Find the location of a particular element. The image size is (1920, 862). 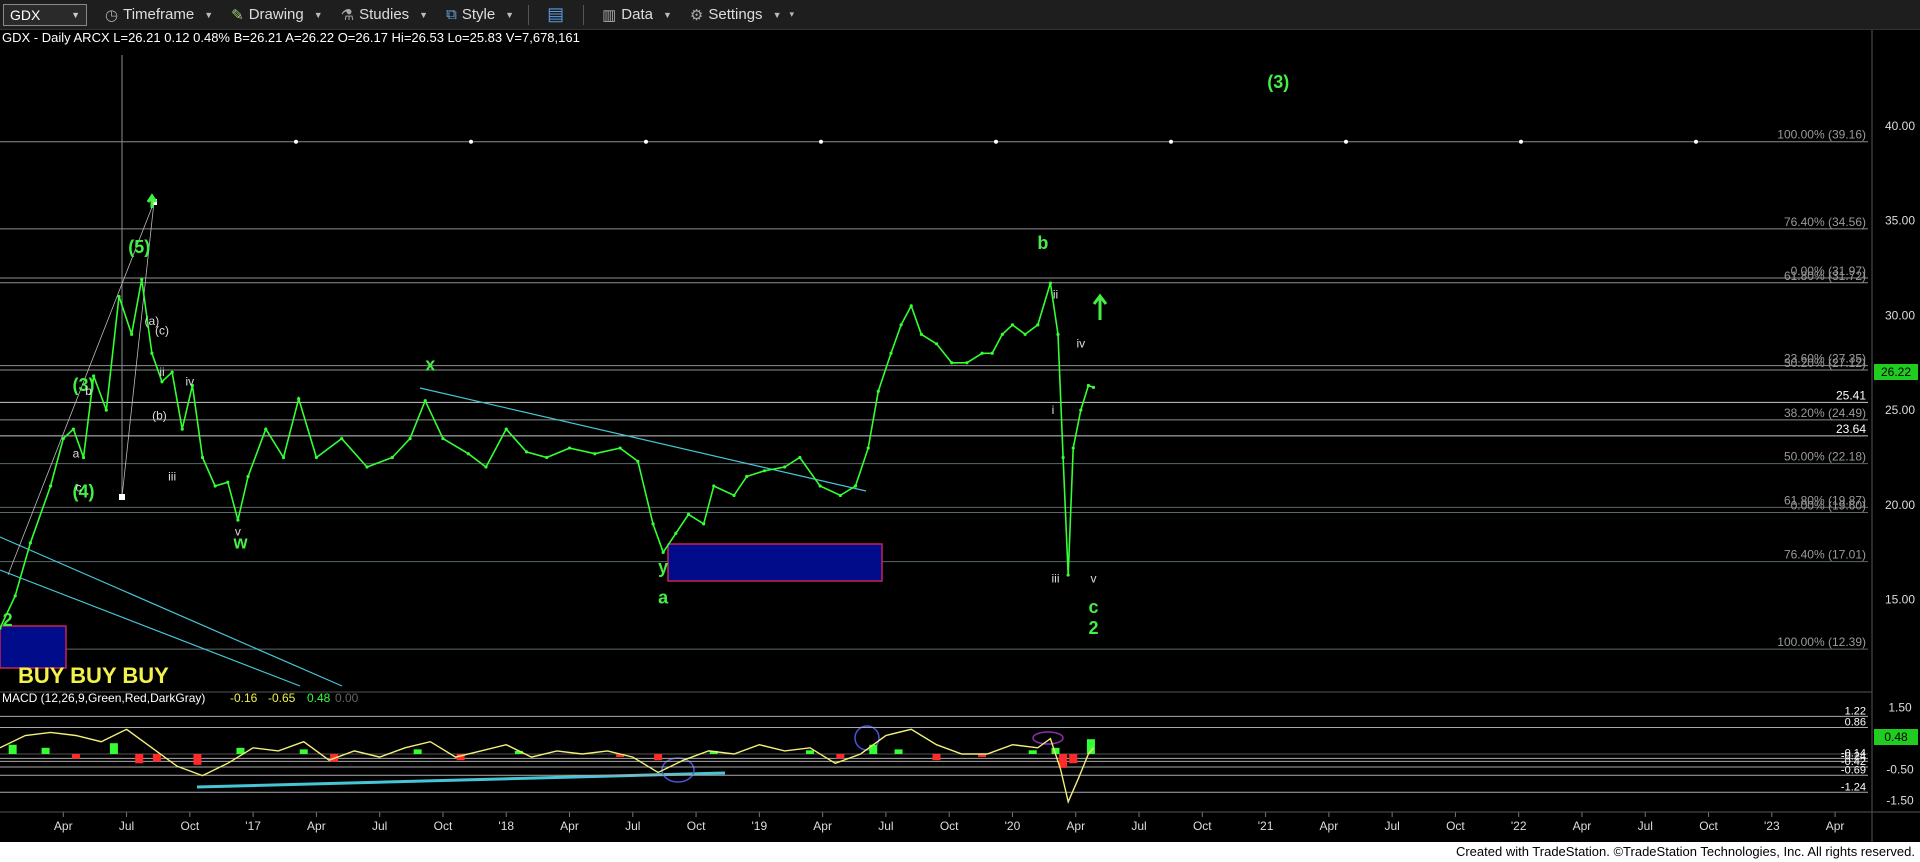

wave-label: x is located at coordinates (430, 364).